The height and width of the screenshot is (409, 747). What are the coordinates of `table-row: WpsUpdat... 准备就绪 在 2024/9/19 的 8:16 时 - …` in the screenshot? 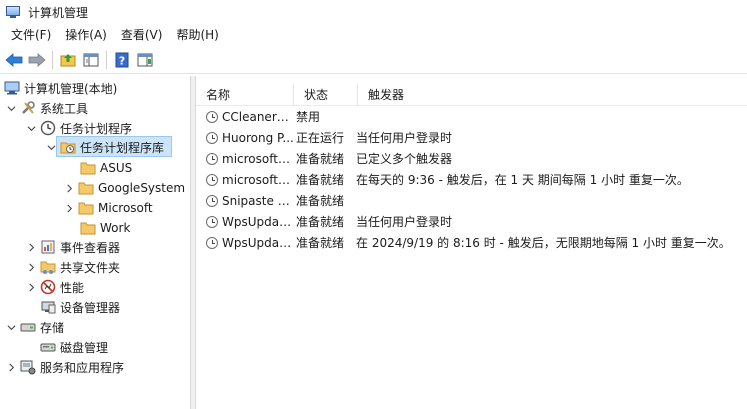 It's located at (471, 242).